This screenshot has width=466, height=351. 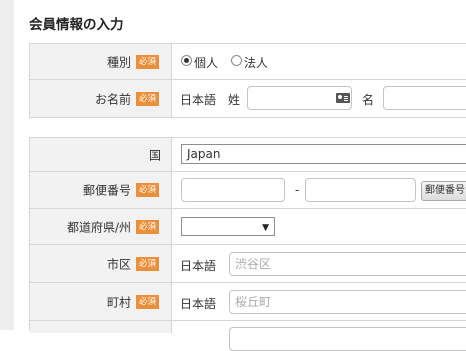 I want to click on value-cell: - 郵便番号から住所, so click(x=319, y=190).